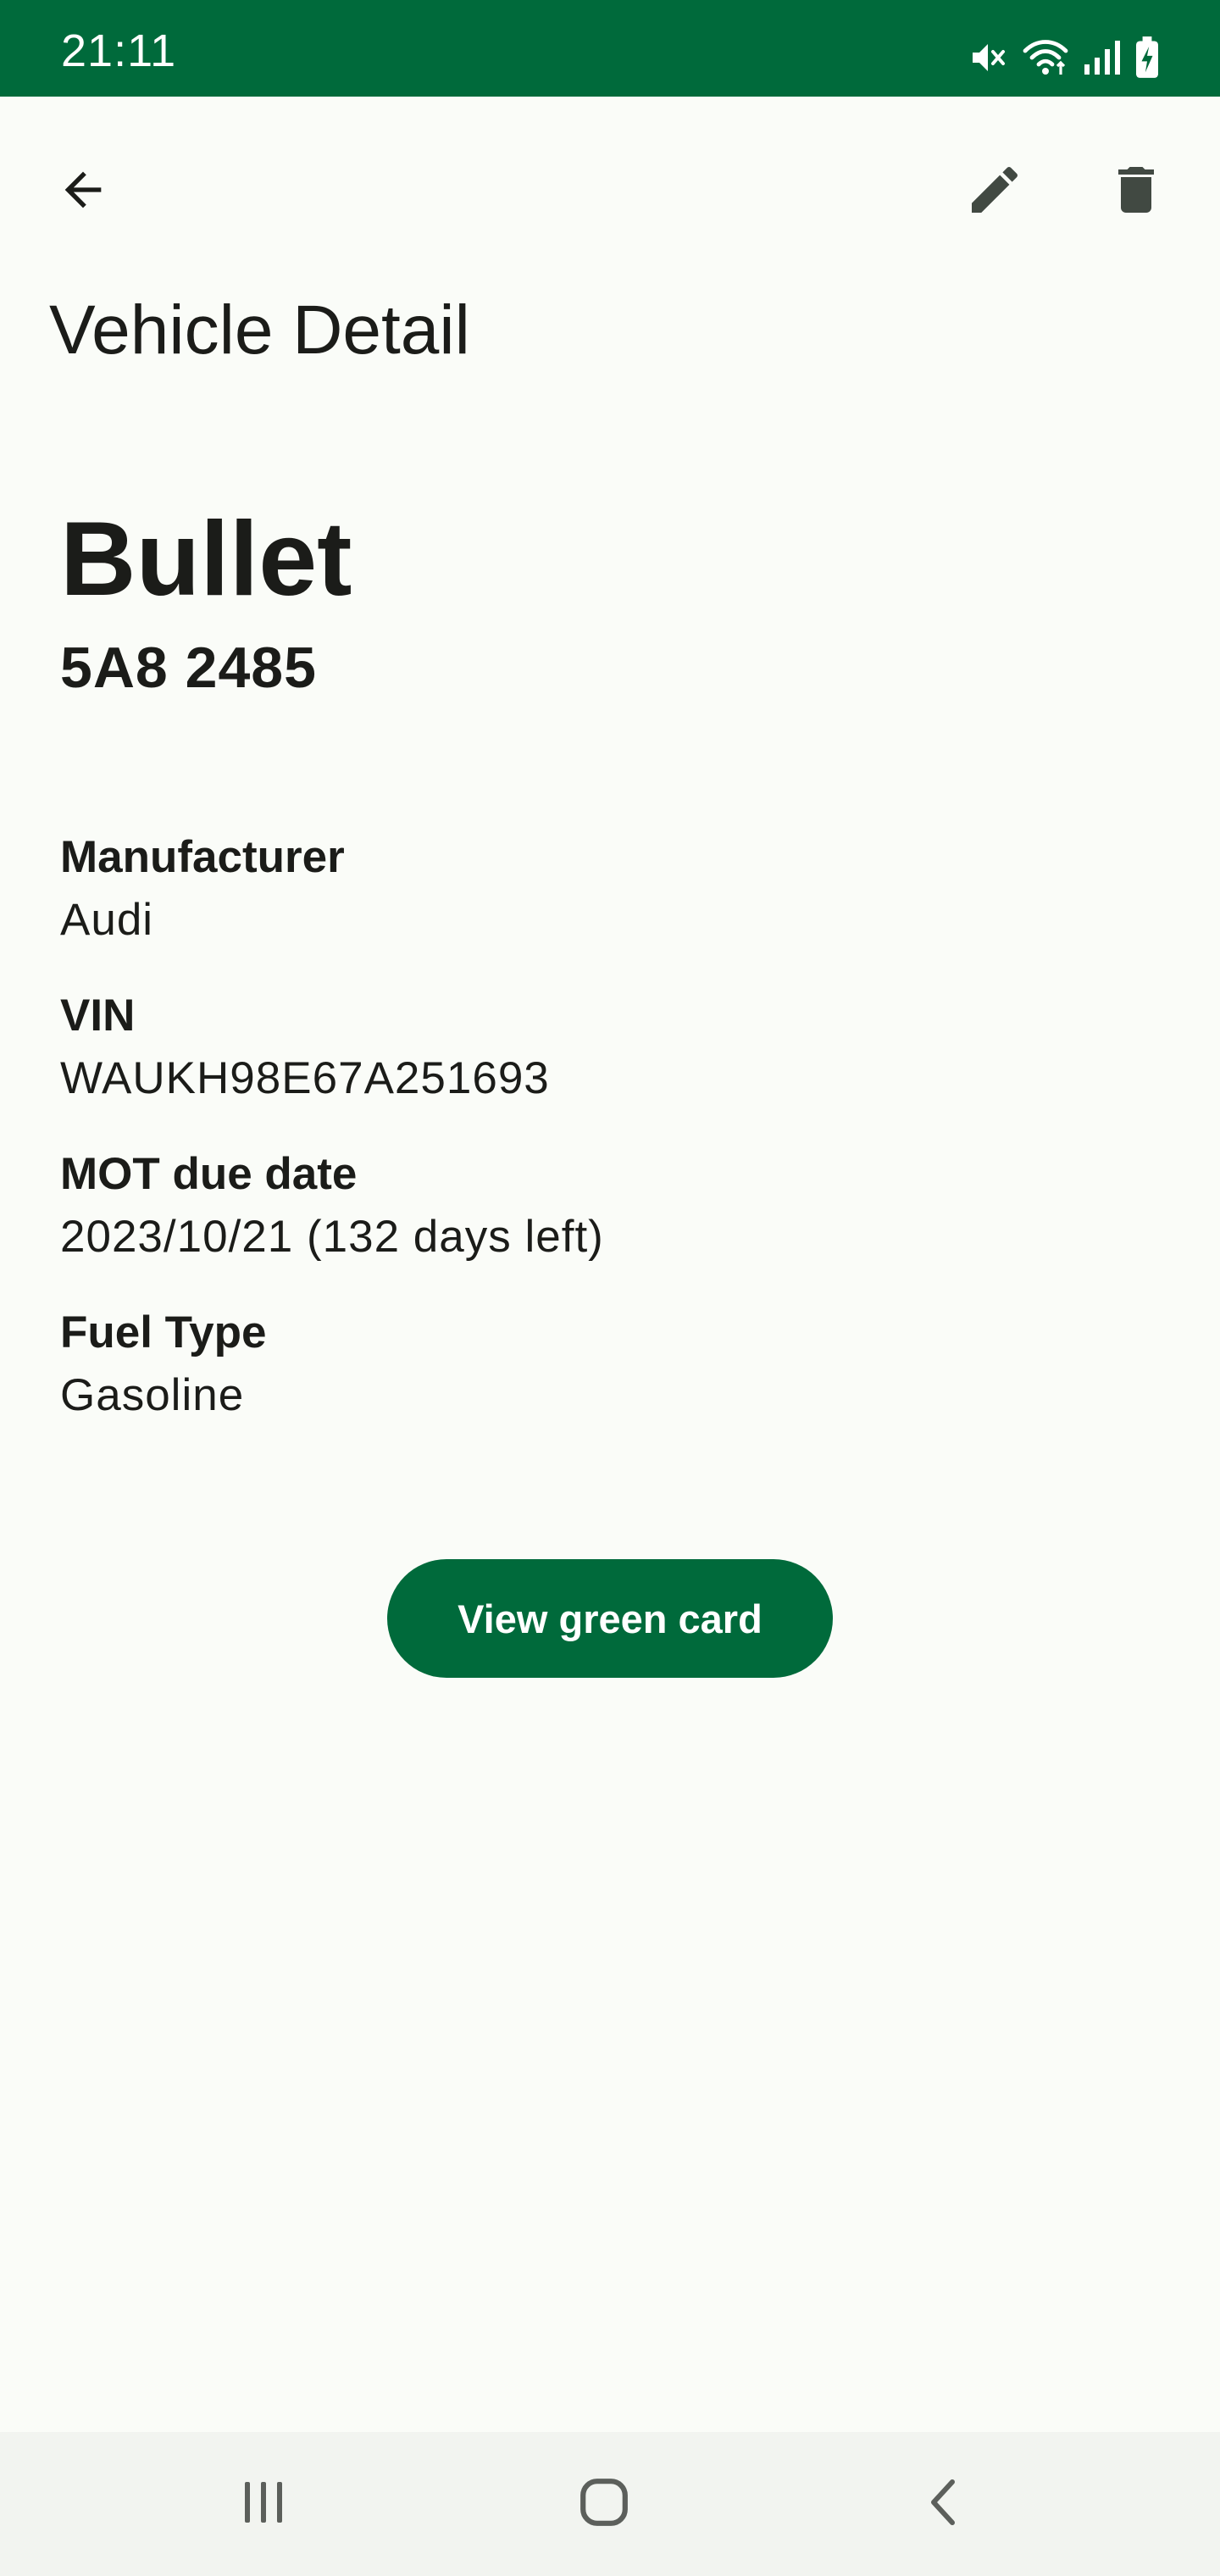 This screenshot has height=2576, width=1220. I want to click on view-green-card-button: View green card, so click(610, 1618).